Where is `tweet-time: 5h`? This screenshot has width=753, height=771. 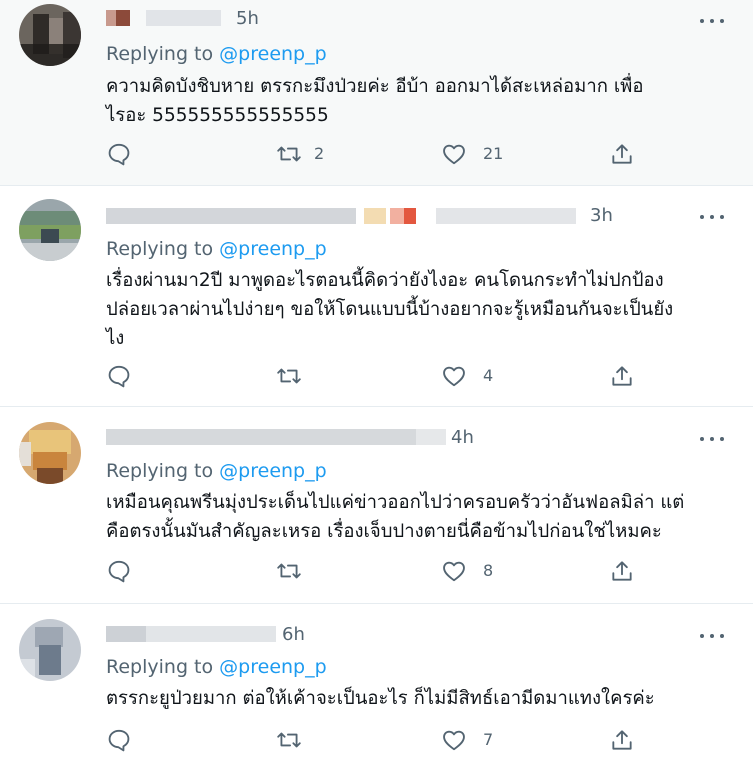
tweet-time: 5h is located at coordinates (247, 18).